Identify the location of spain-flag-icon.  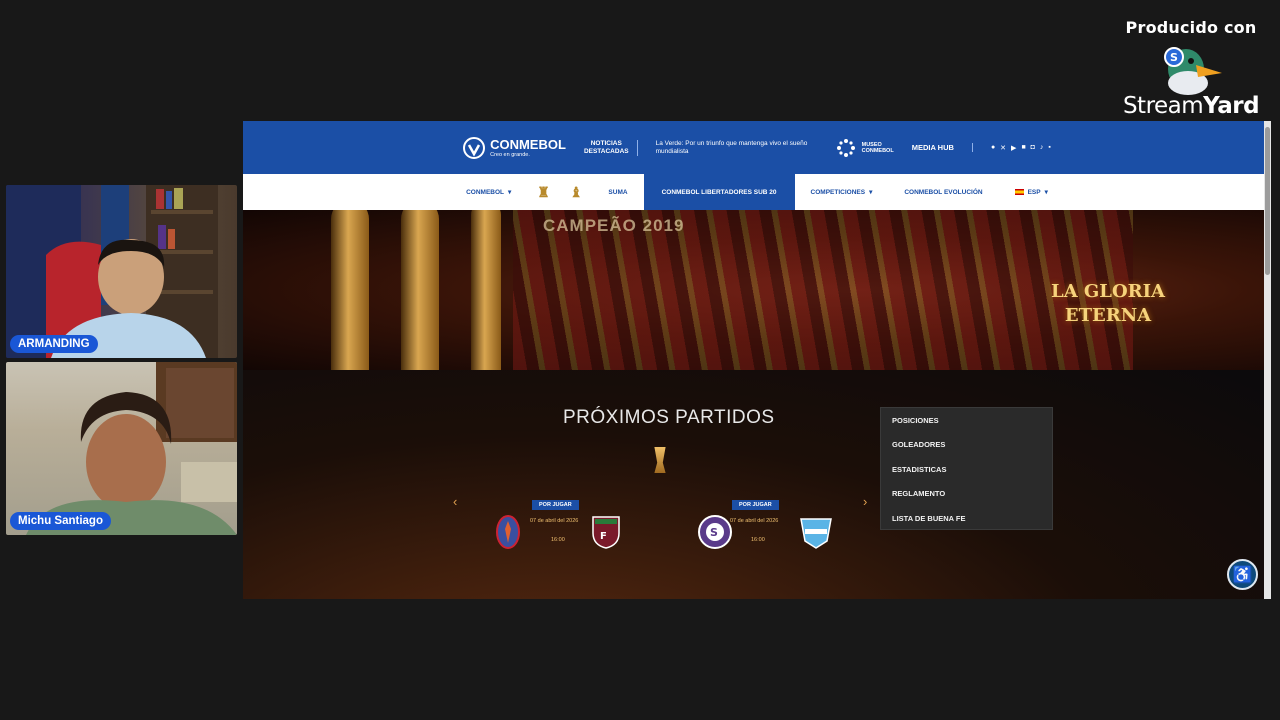
(1019, 192).